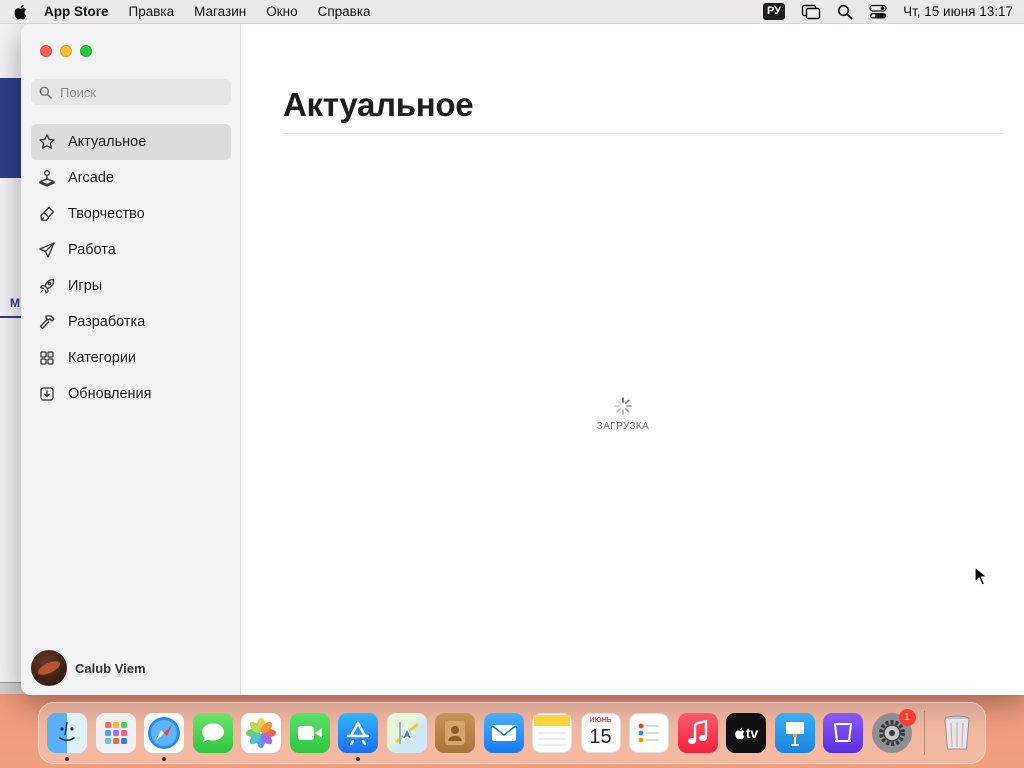 This screenshot has width=1024, height=768. Describe the element at coordinates (220, 11) in the screenshot. I see `menu-store: Магазин` at that location.